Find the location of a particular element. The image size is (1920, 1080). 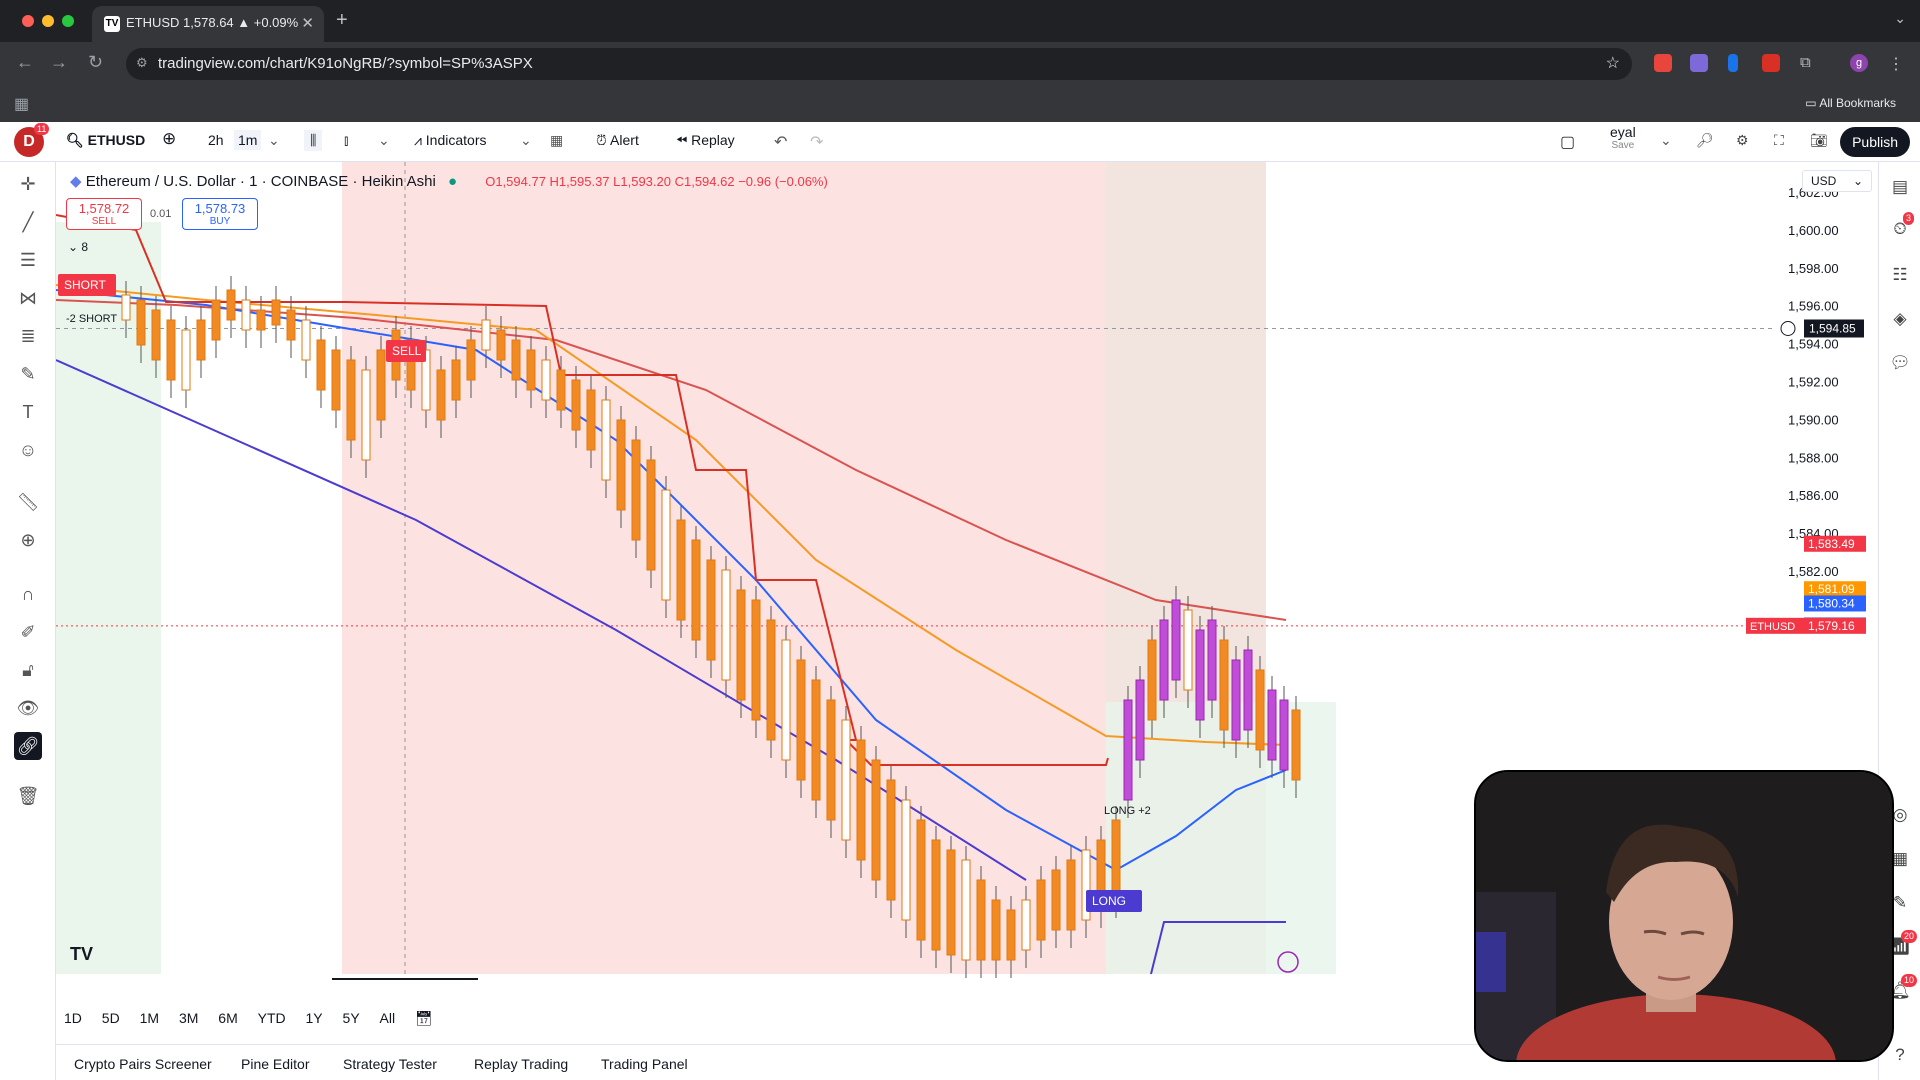

link-icon: 🔗︎ is located at coordinates (28, 746).